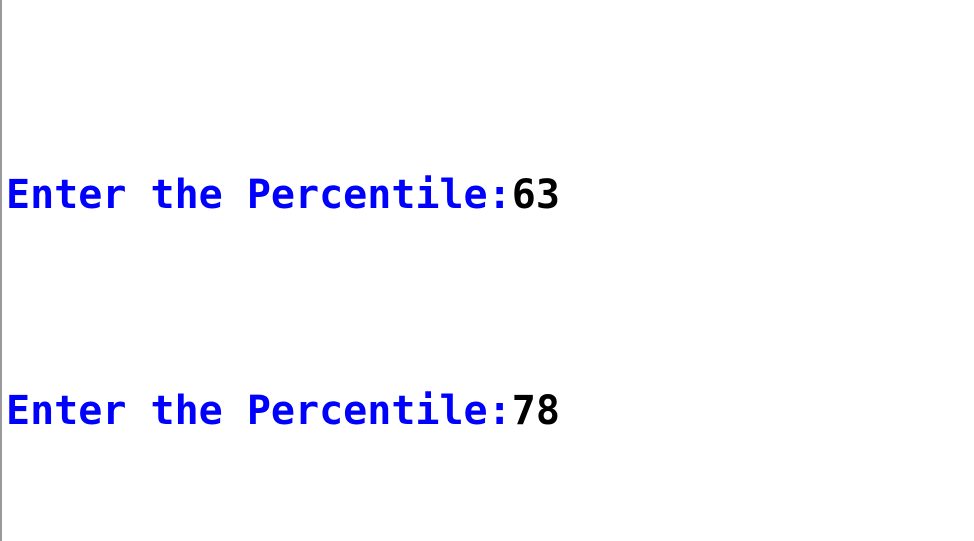 The width and height of the screenshot is (974, 541). I want to click on prompt-line: Enter the Percentile:63, so click(490, 195).